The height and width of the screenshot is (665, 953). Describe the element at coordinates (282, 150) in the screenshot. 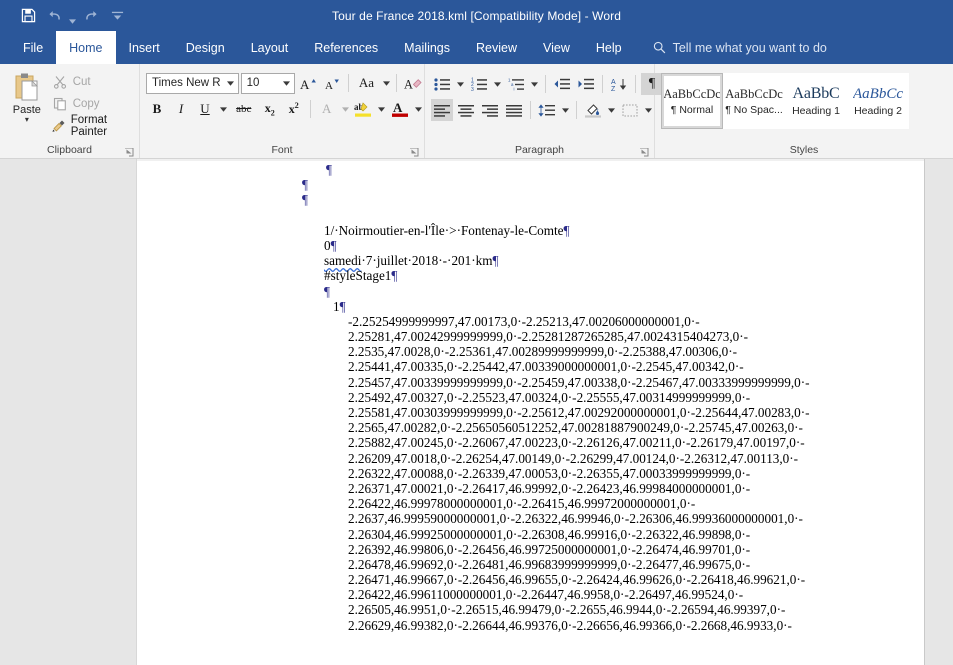

I see `font-group-label: Font` at that location.